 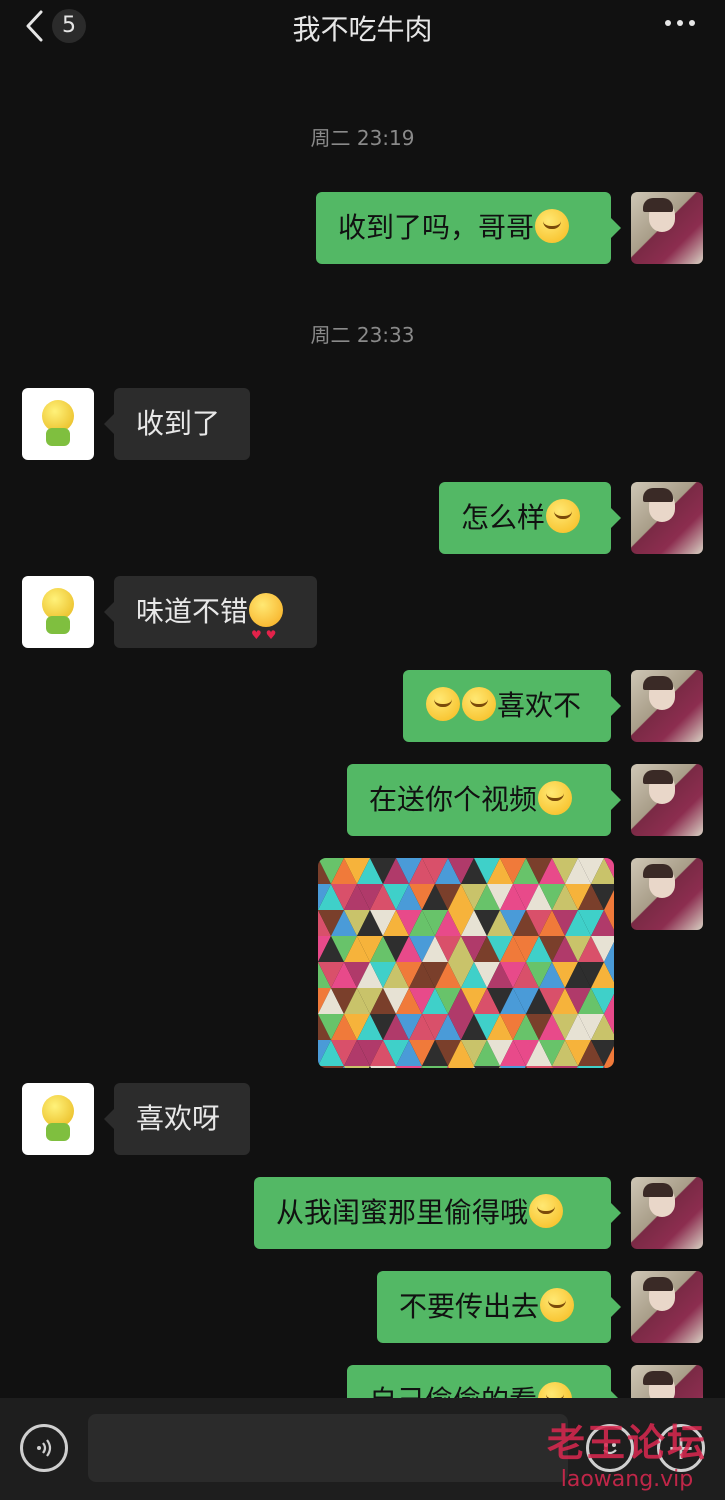 What do you see at coordinates (362, 138) in the screenshot?
I see `timestamp: 周二 23:19` at bounding box center [362, 138].